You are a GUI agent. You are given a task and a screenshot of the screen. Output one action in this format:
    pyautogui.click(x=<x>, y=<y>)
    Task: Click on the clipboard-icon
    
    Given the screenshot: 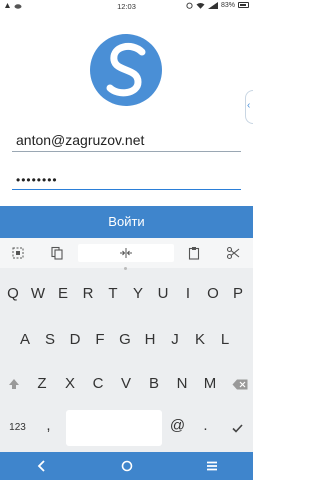 What is the action you would take?
    pyautogui.click(x=194, y=253)
    